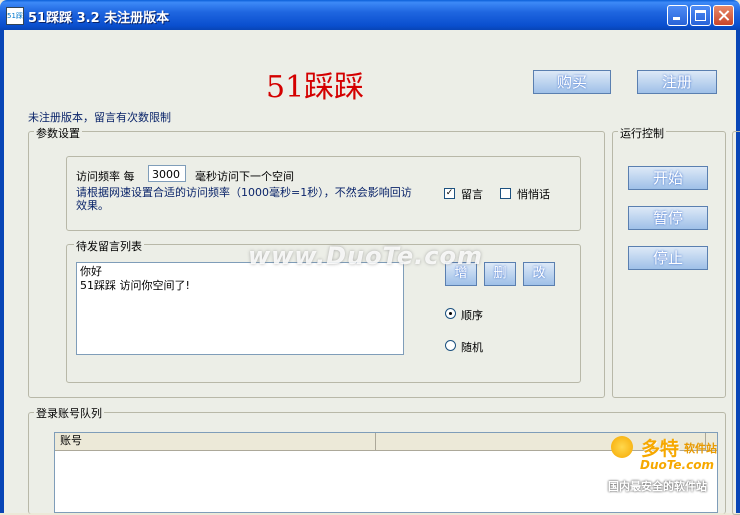  Describe the element at coordinates (572, 82) in the screenshot. I see `buy-button: 购买` at that location.